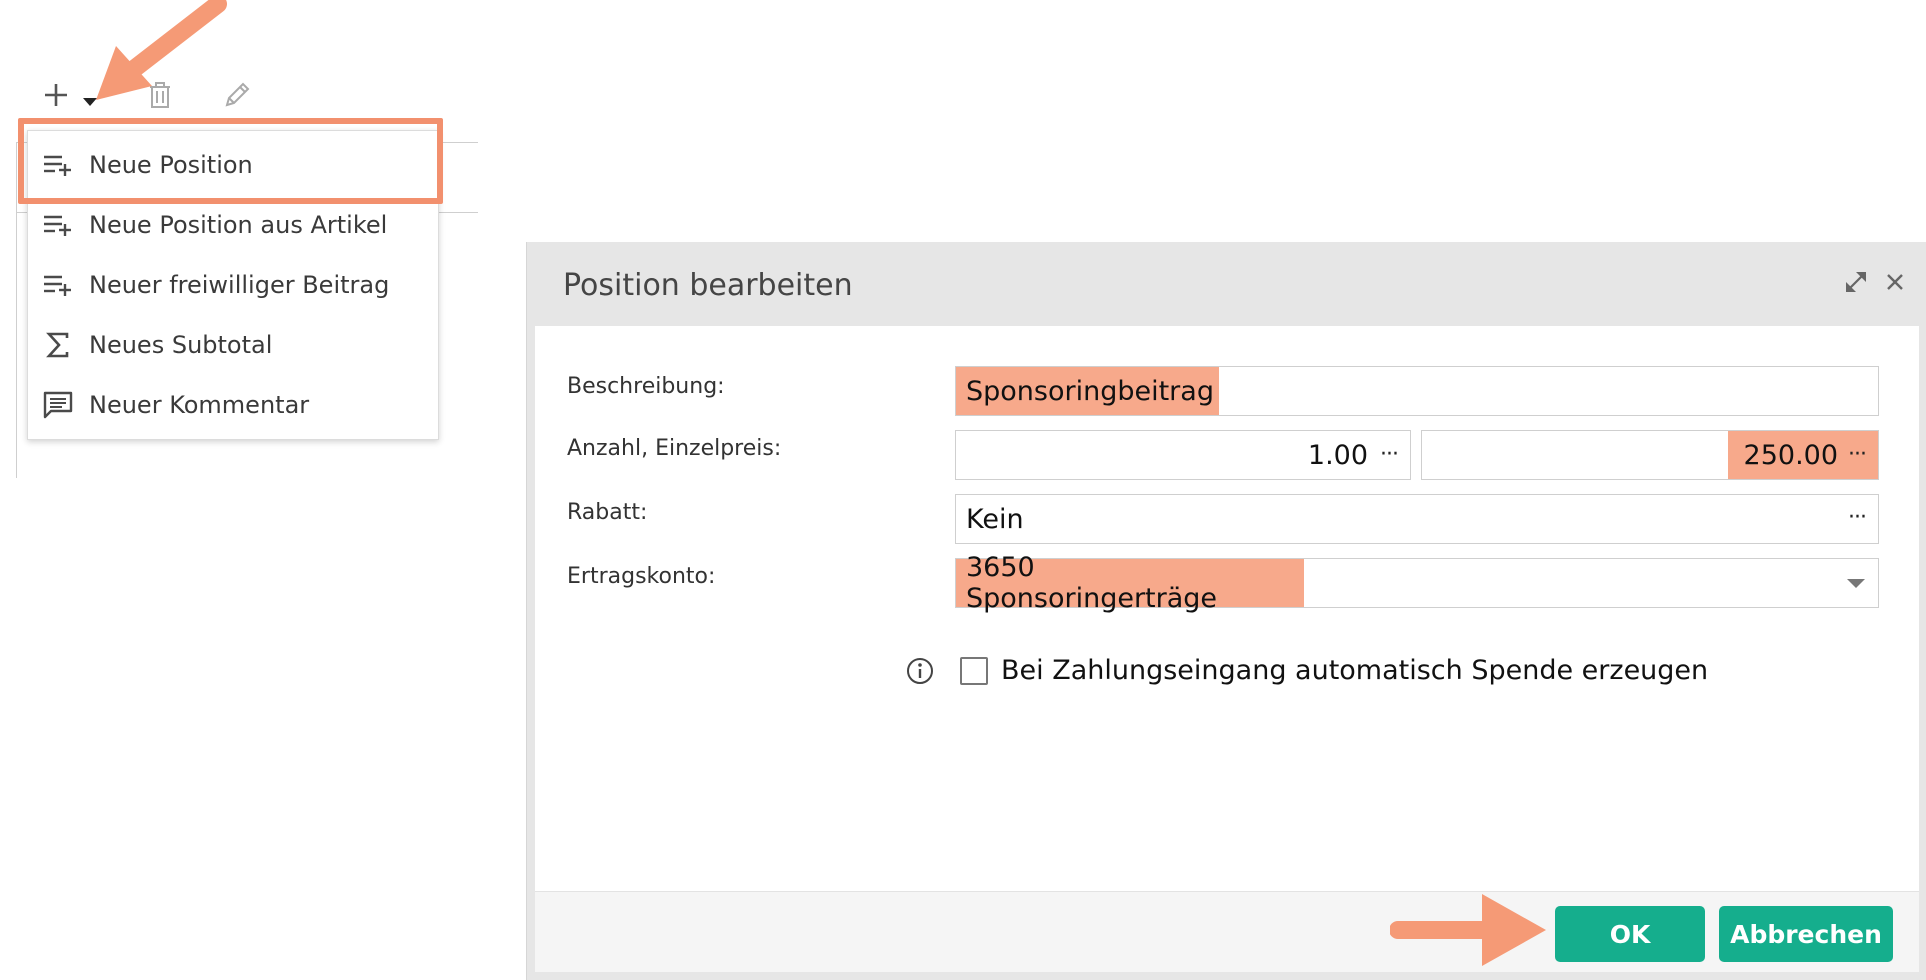 This screenshot has width=1926, height=980. I want to click on delete-button, so click(160, 95).